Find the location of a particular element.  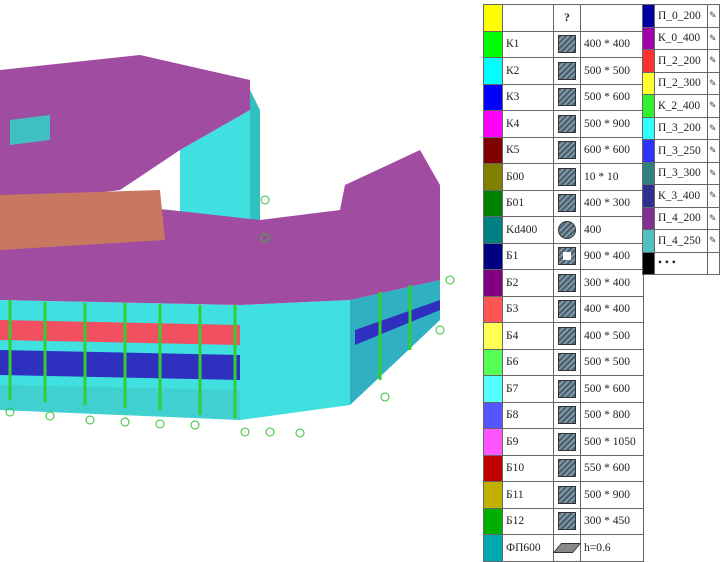

legend-row: Б01 400 * 300 is located at coordinates (563, 203).